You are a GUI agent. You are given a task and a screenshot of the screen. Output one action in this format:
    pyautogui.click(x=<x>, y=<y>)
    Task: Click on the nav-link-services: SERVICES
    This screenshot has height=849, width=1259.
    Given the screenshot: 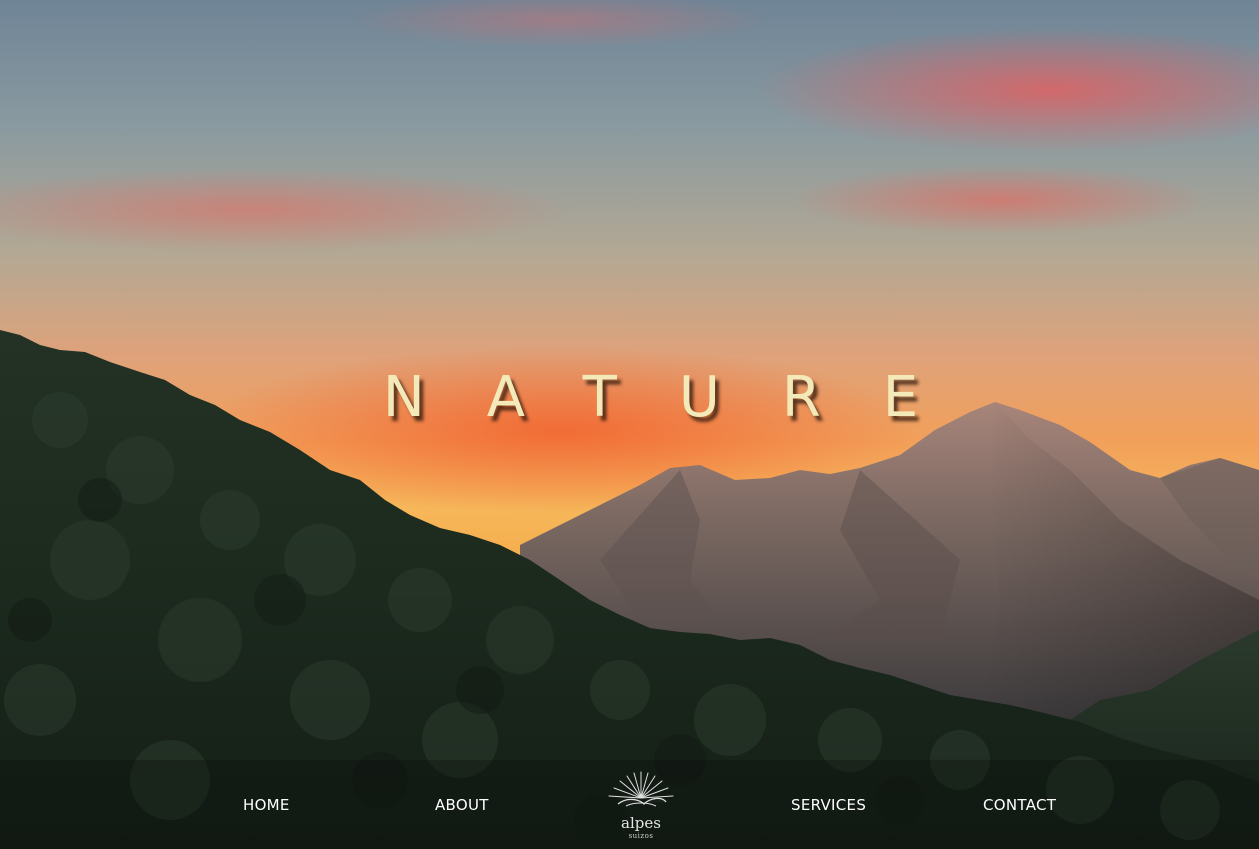 What is the action you would take?
    pyautogui.click(x=828, y=805)
    